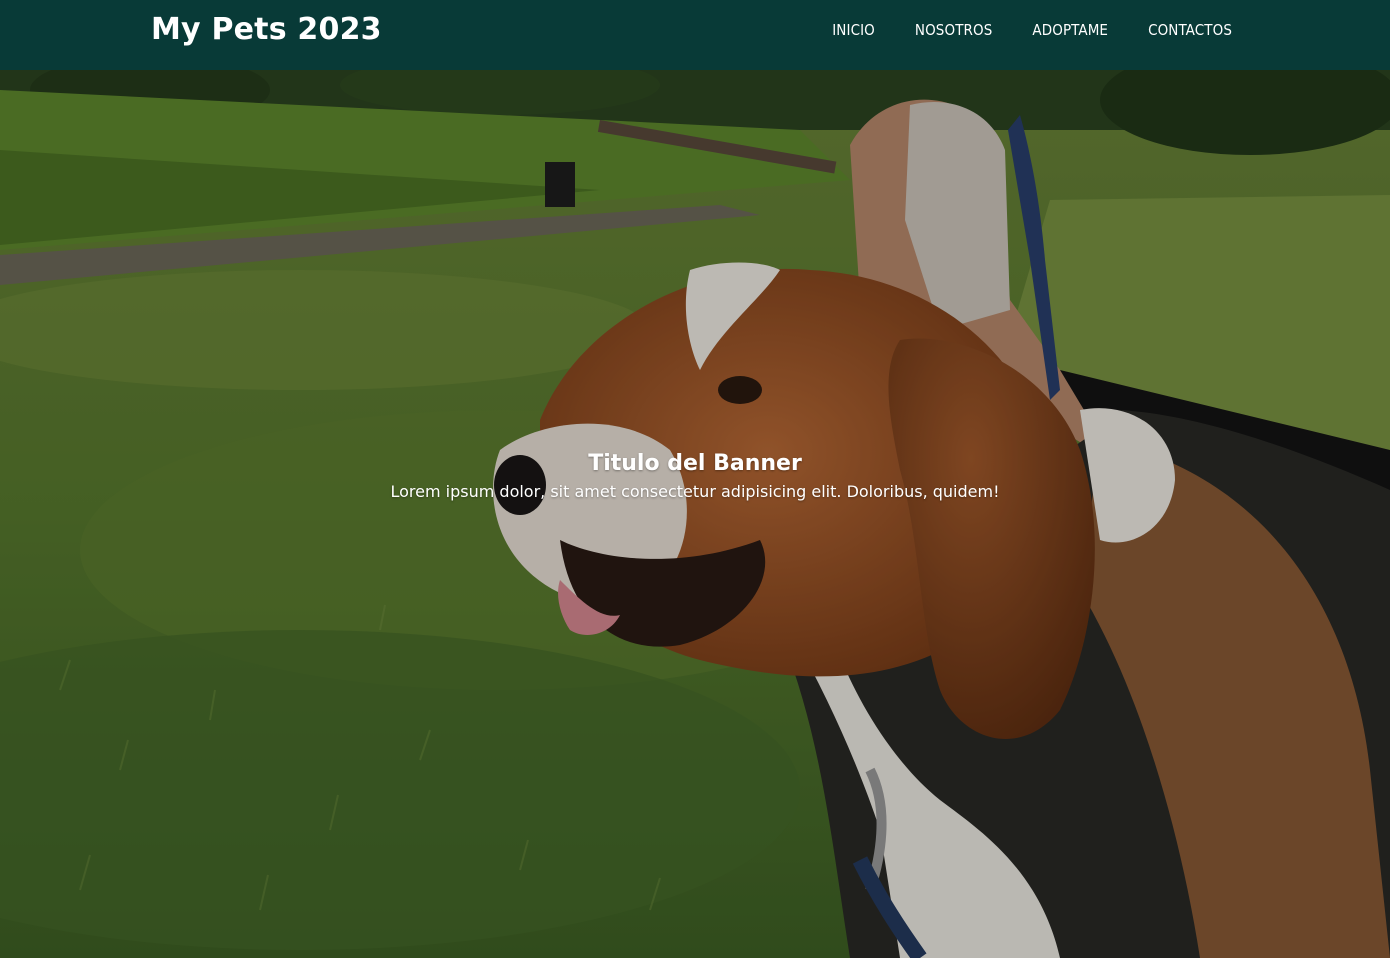  I want to click on nav-link-adoptame: ADOPTAME, so click(1070, 30).